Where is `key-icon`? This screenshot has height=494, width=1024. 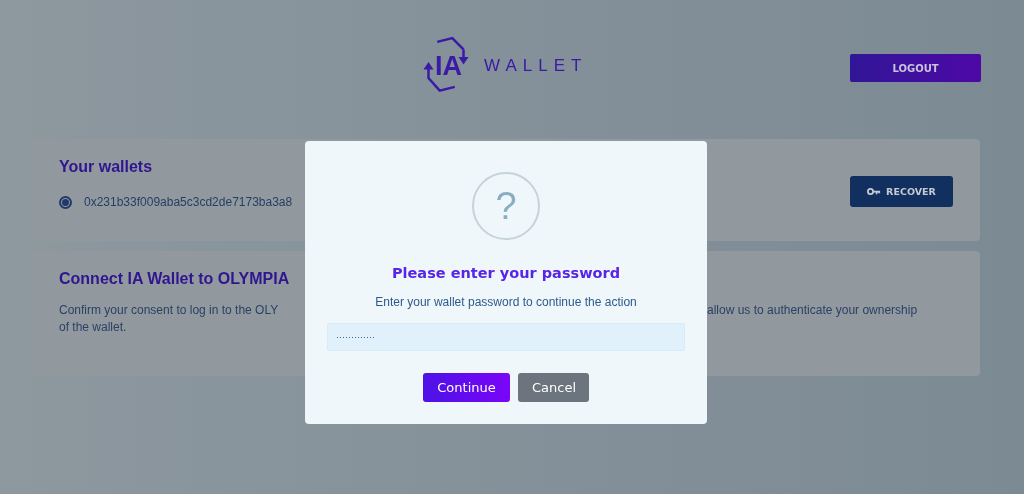
key-icon is located at coordinates (874, 191).